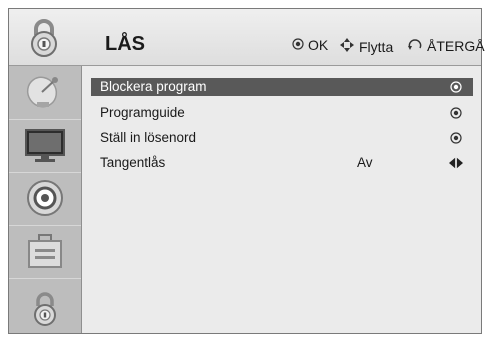 The width and height of the screenshot is (492, 342). What do you see at coordinates (45, 251) in the screenshot?
I see `toolbox-icon` at bounding box center [45, 251].